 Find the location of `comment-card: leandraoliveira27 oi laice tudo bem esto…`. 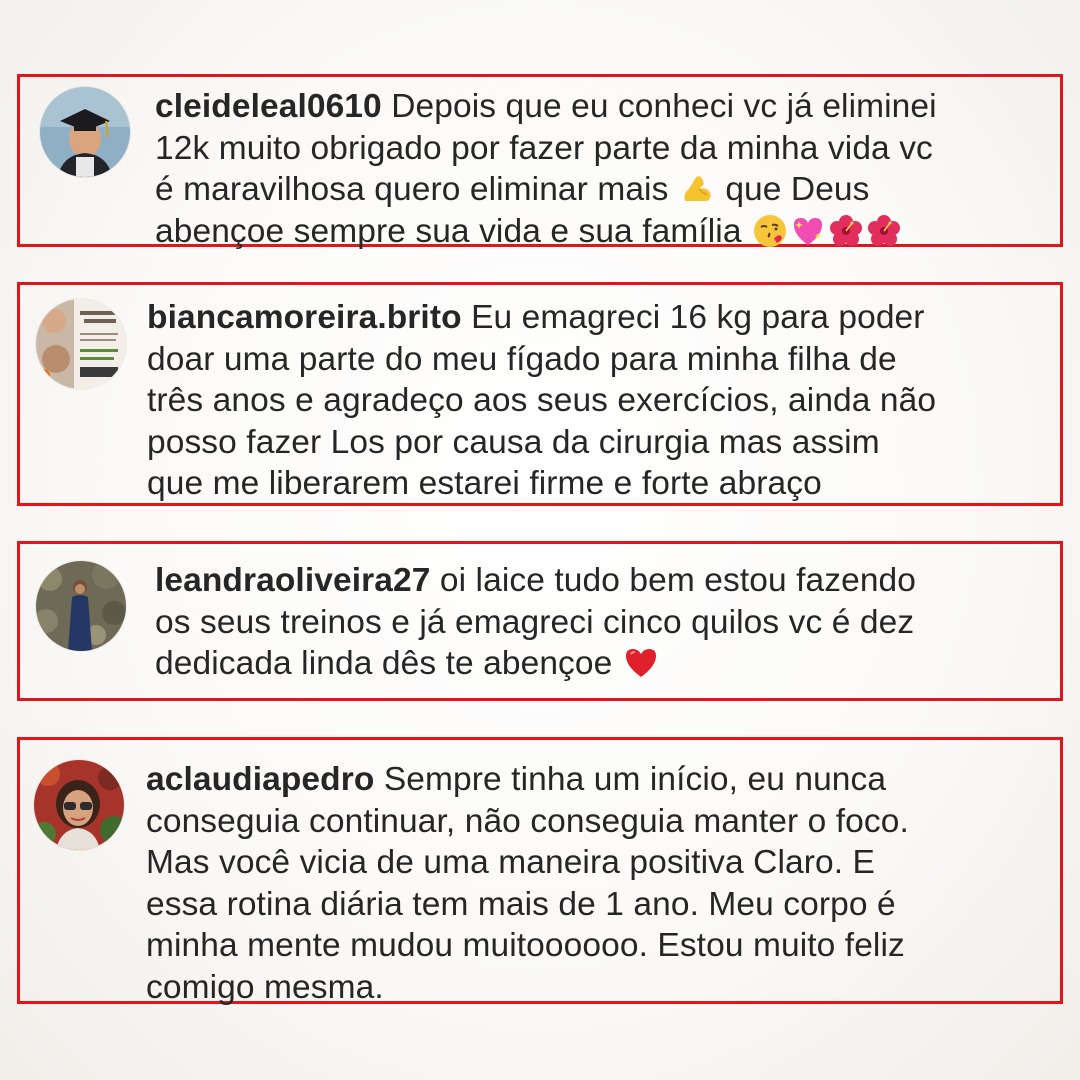

comment-card: leandraoliveira27 oi laice tudo bem esto… is located at coordinates (540, 621).